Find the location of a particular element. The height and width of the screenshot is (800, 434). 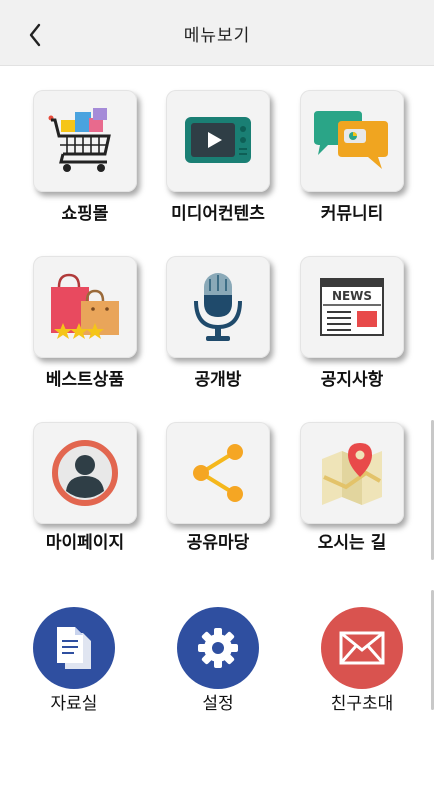

envelope-icon is located at coordinates (362, 648).